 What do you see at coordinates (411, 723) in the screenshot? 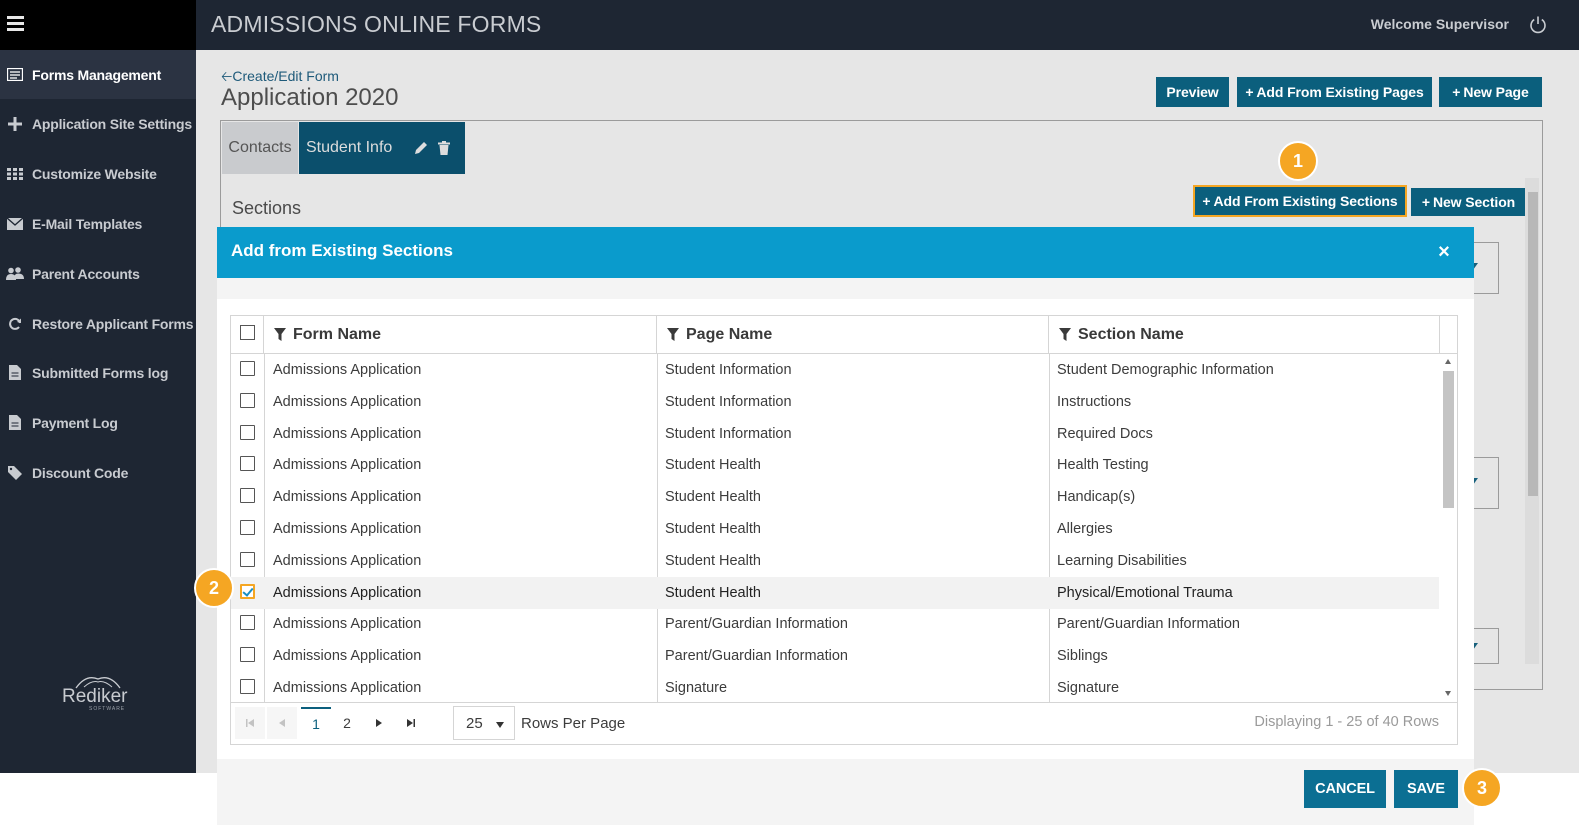
I see `last-page-icon` at bounding box center [411, 723].